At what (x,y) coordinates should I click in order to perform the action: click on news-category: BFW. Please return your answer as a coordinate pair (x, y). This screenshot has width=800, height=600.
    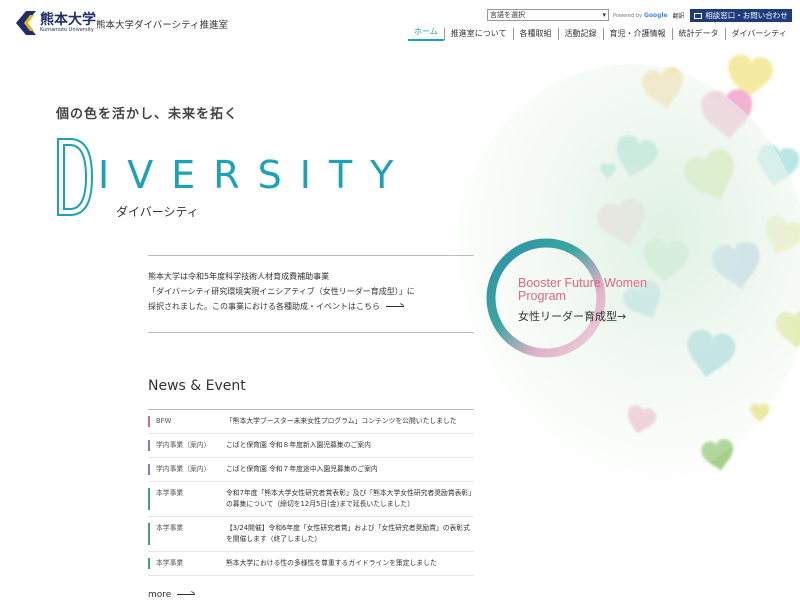
    Looking at the image, I should click on (187, 421).